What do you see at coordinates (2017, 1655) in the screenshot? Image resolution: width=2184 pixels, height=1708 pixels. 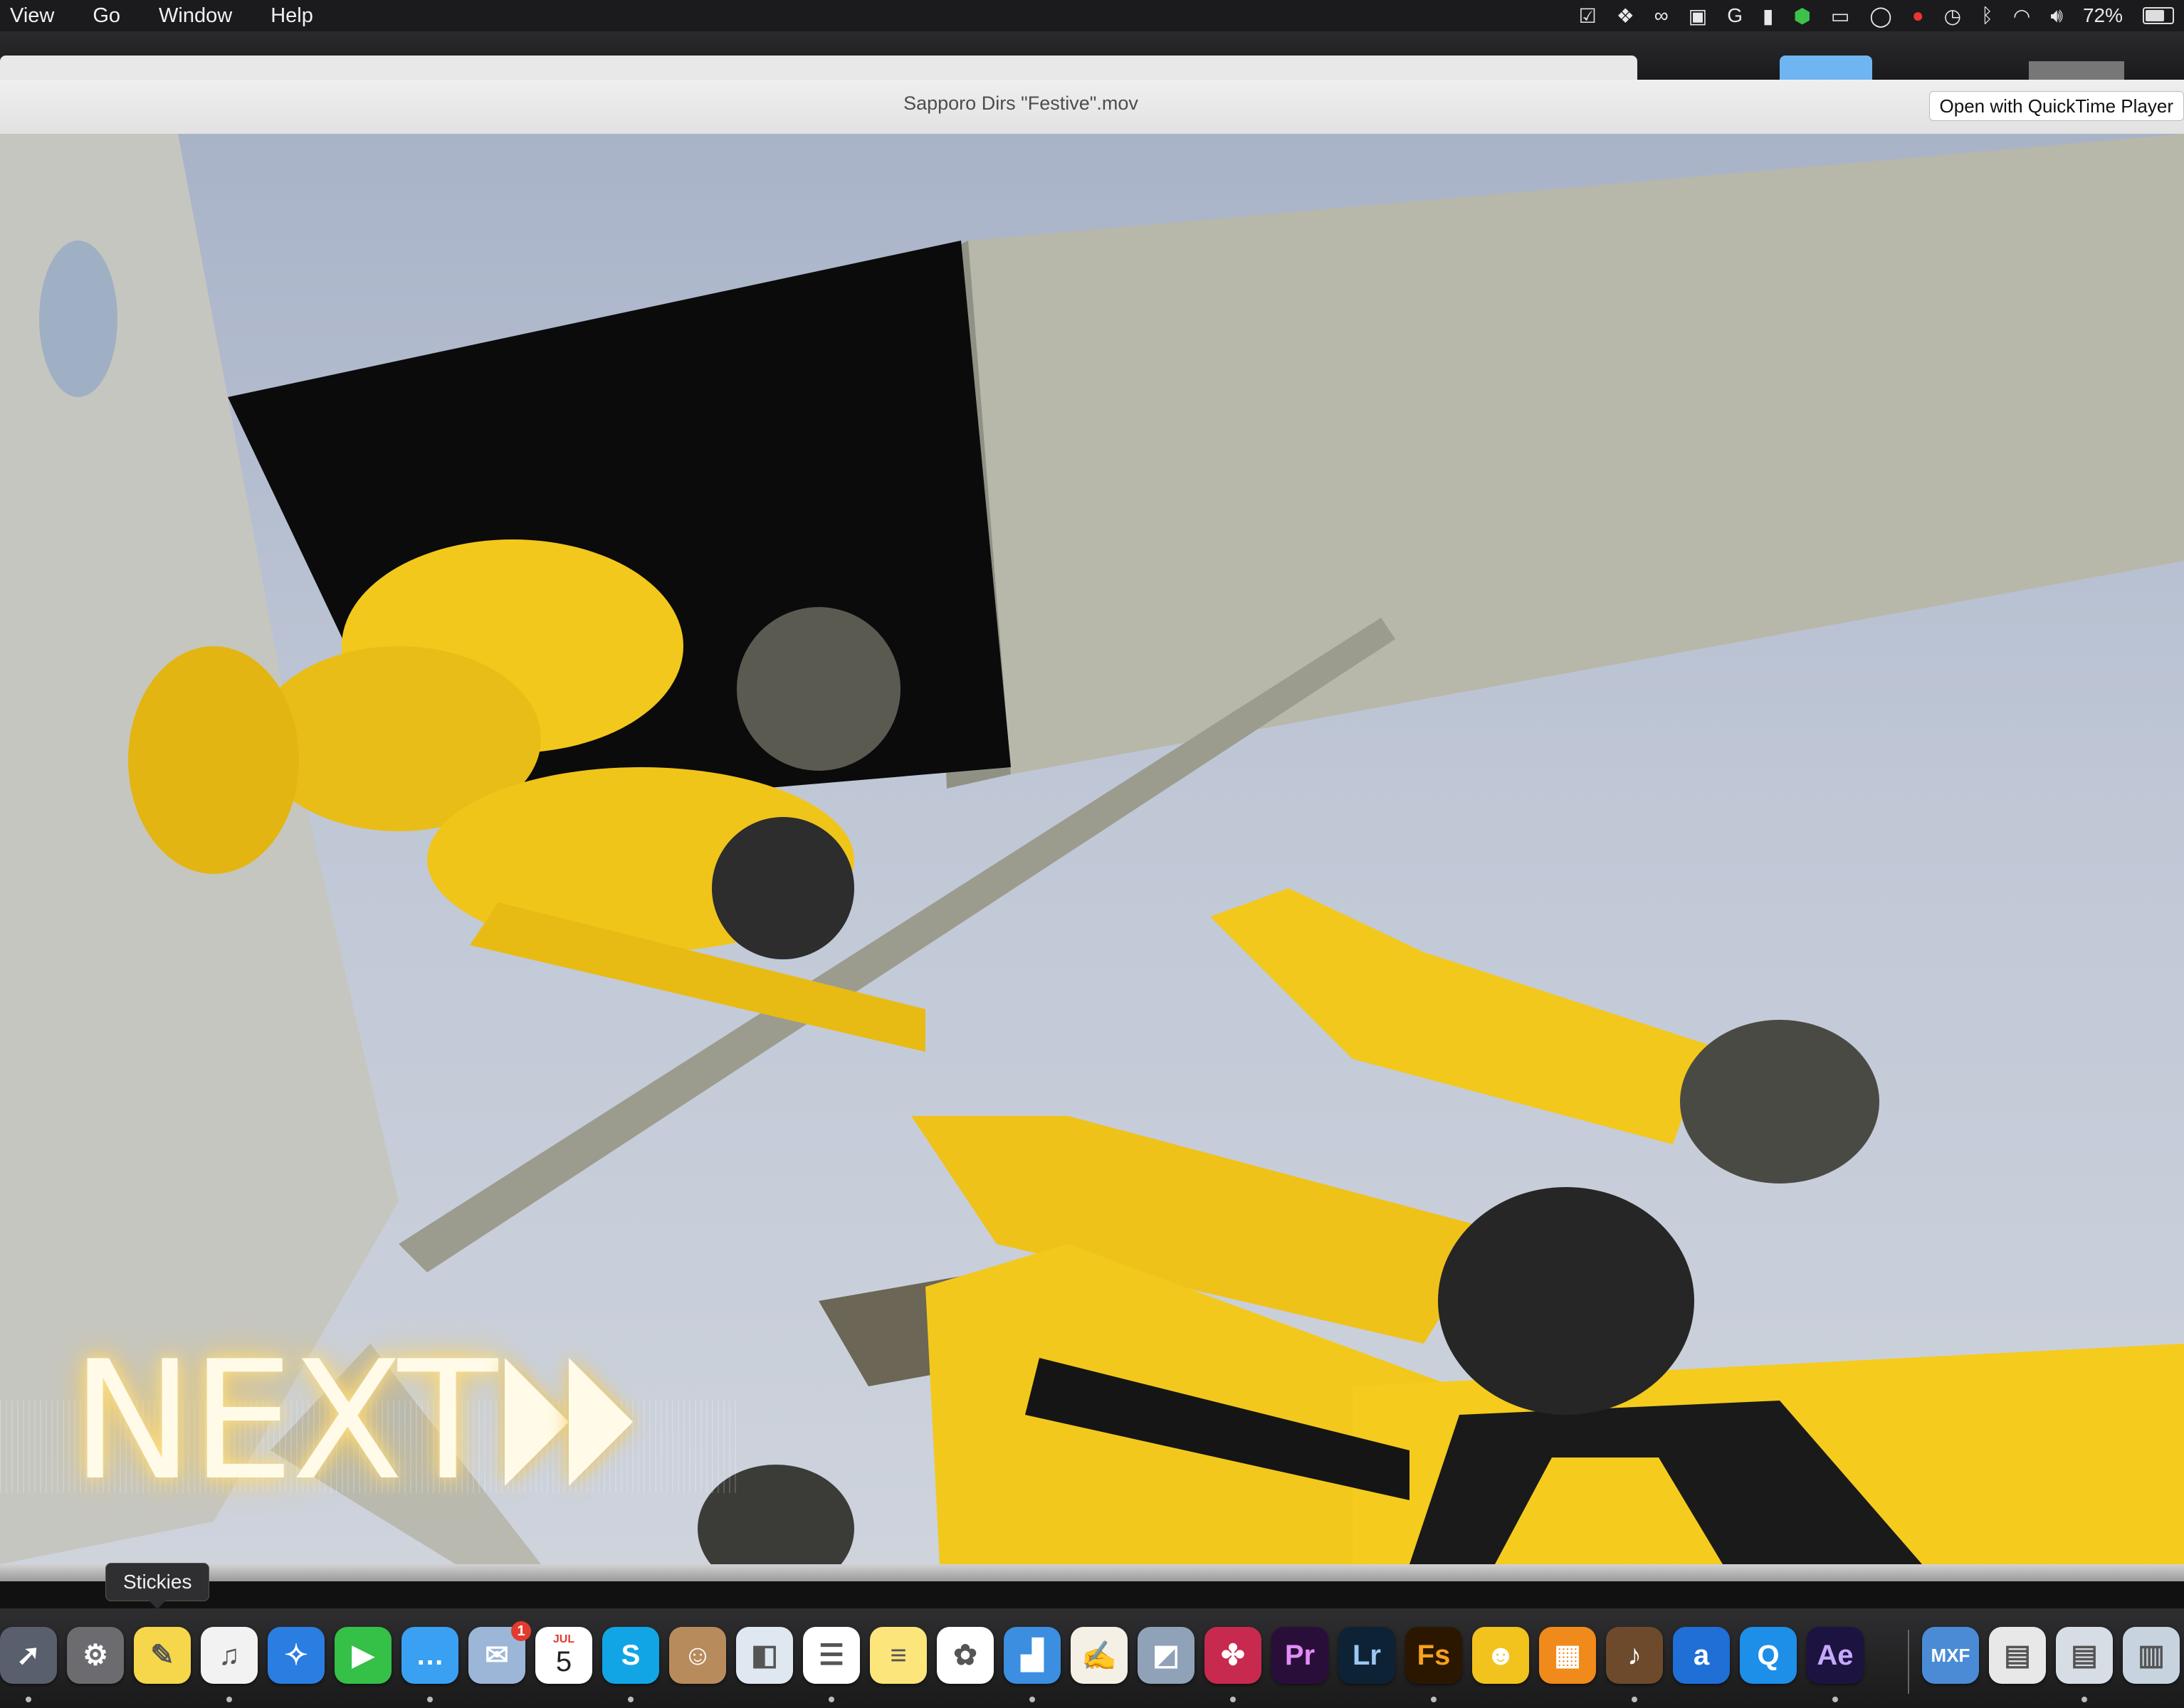 I see `document-icon: ▤` at bounding box center [2017, 1655].